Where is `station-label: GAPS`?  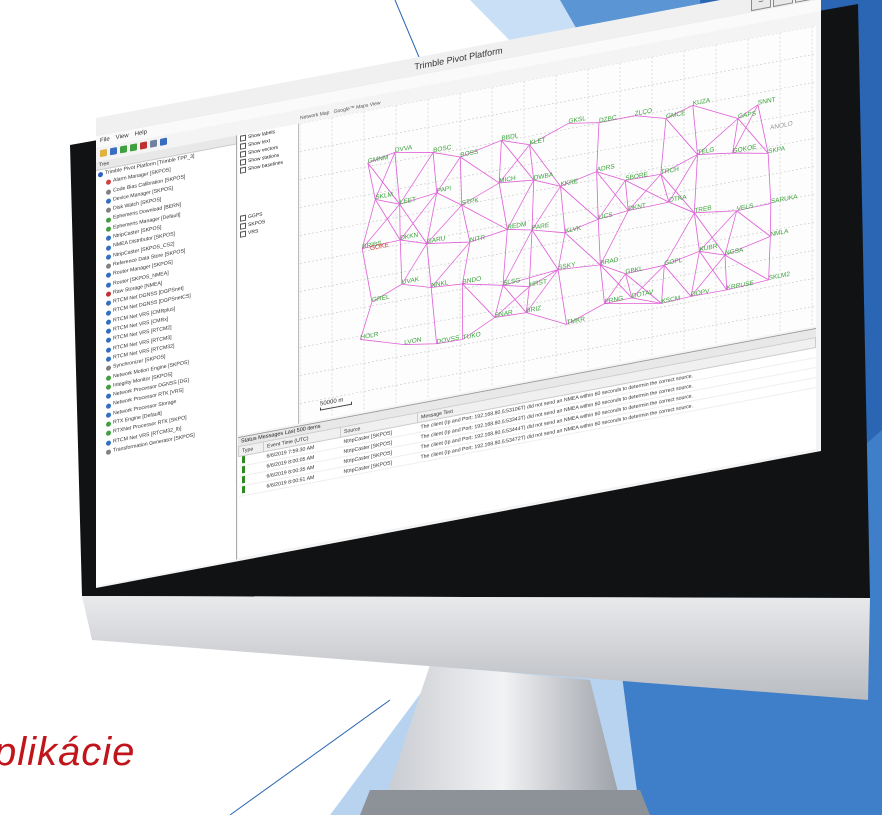
station-label: GAPS is located at coordinates (747, 115).